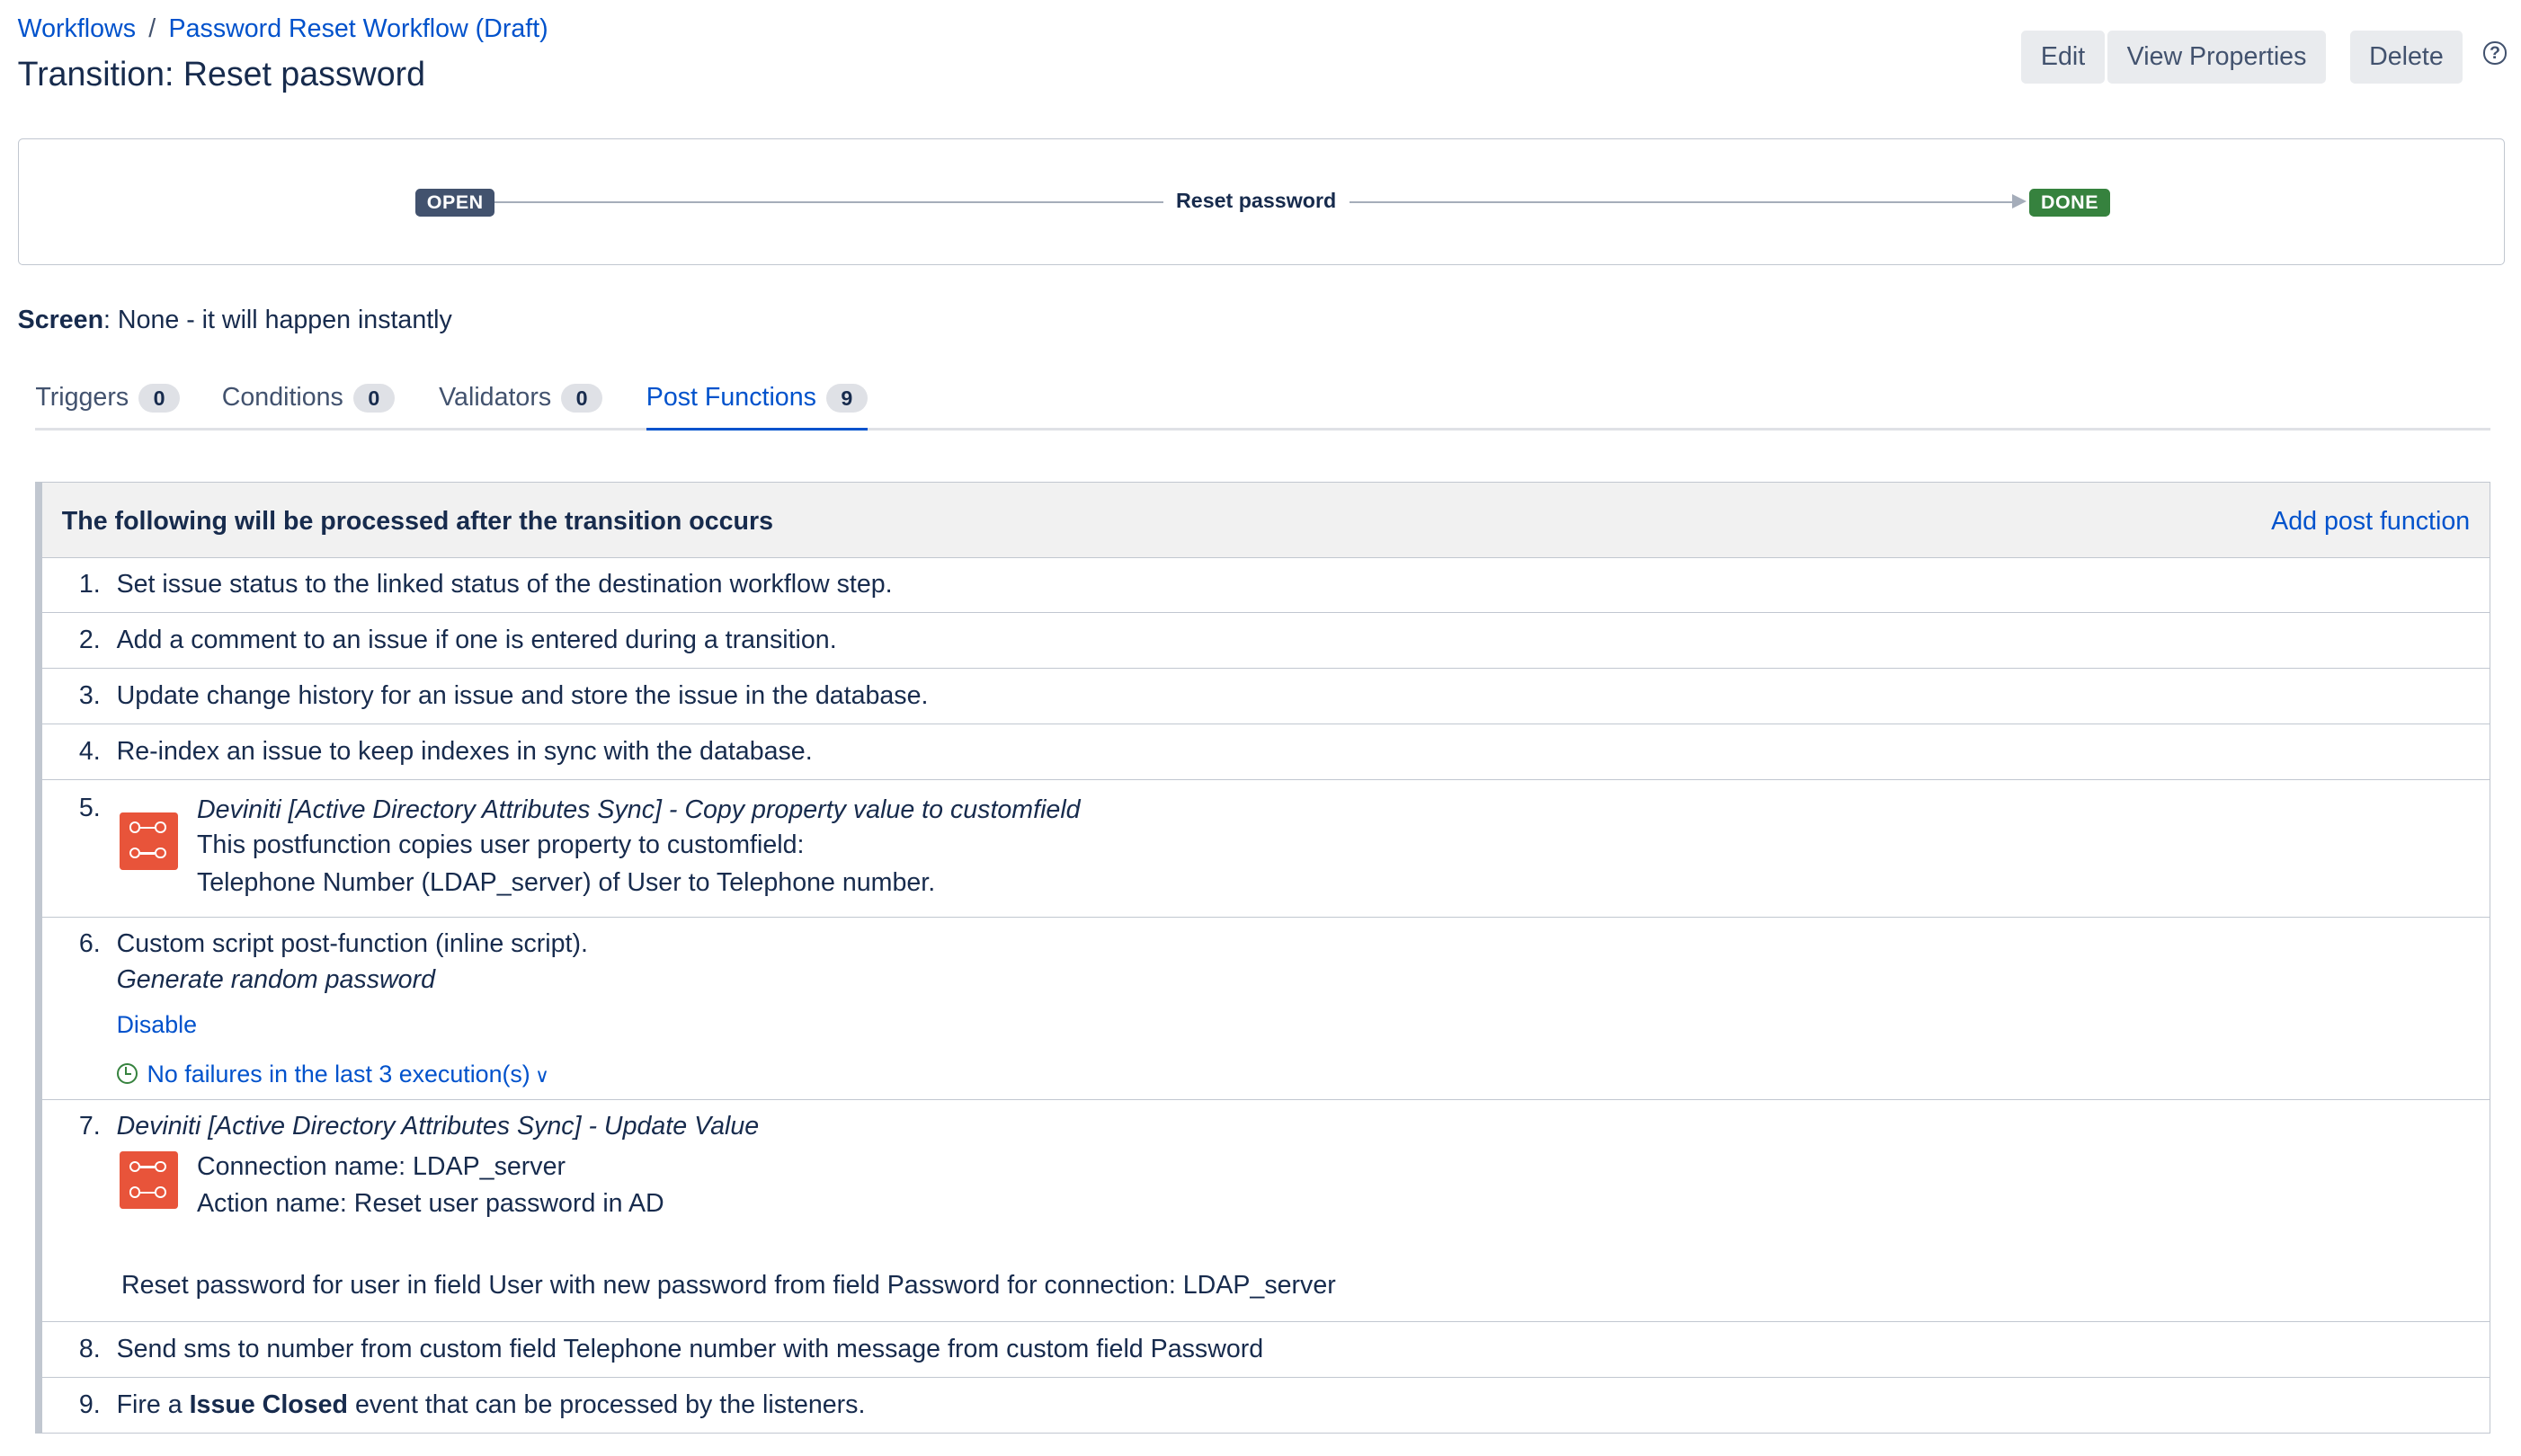 Image resolution: width=2521 pixels, height=1456 pixels. What do you see at coordinates (89, 809) in the screenshot?
I see `row-number: 5.` at bounding box center [89, 809].